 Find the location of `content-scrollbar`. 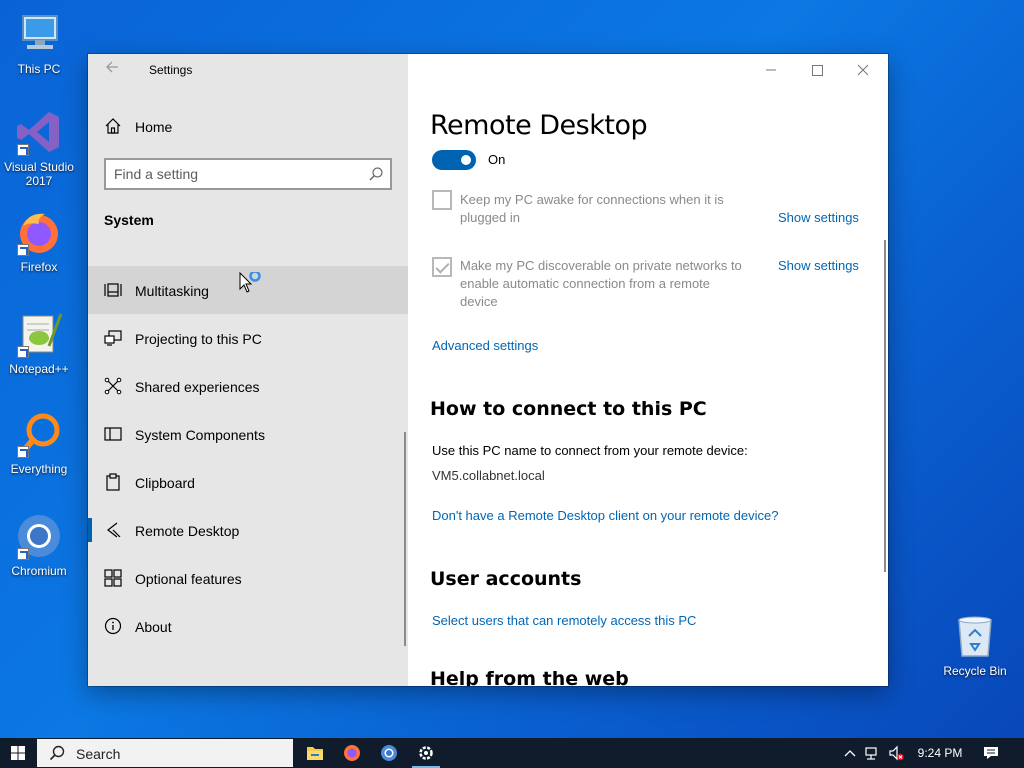

content-scrollbar is located at coordinates (885, 406).